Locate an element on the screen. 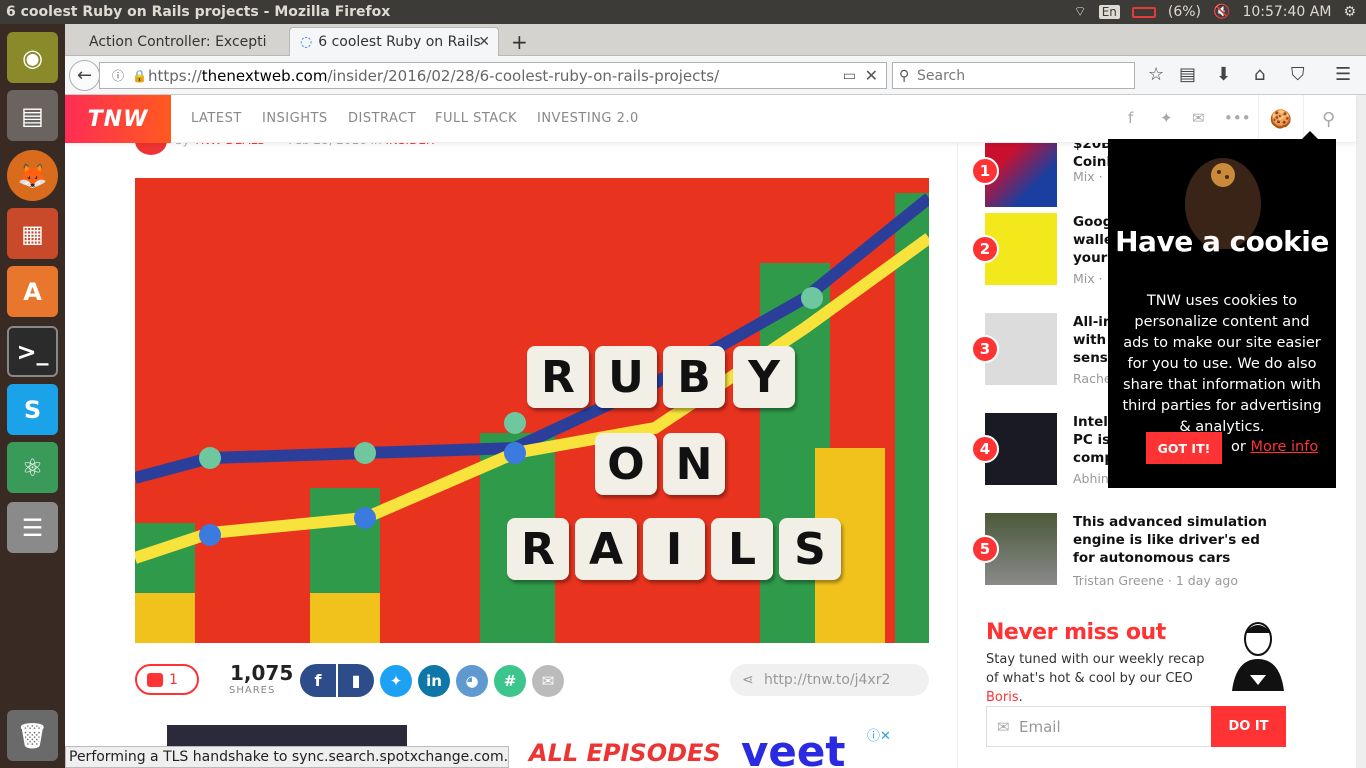  dice-tile: R is located at coordinates (558, 377).